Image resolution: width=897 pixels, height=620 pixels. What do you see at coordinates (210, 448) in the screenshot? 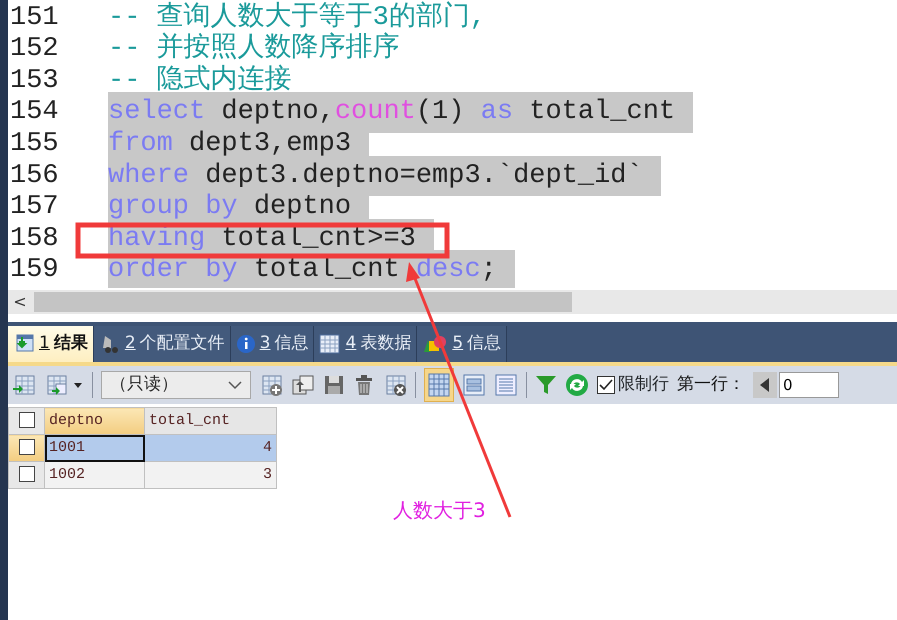
I see `table-cell: 4` at bounding box center [210, 448].